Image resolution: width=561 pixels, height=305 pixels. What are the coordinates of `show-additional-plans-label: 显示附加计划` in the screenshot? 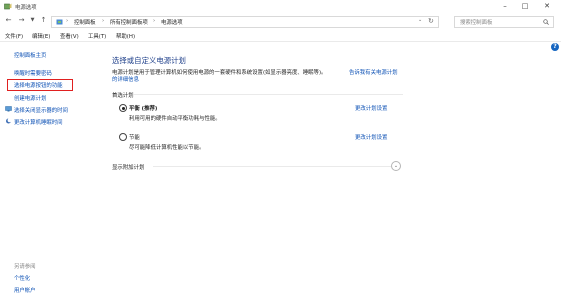 It's located at (128, 167).